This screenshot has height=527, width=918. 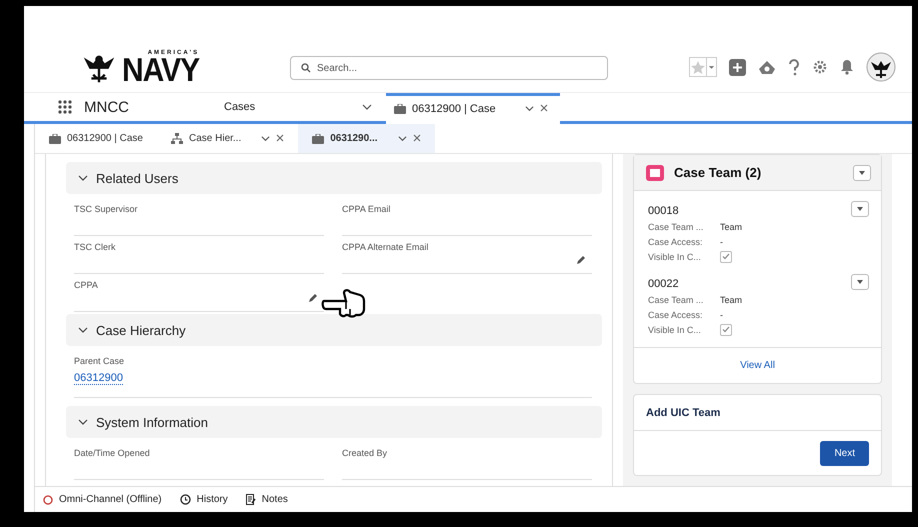 What do you see at coordinates (100, 361) in the screenshot?
I see `field-label: Parent Case` at bounding box center [100, 361].